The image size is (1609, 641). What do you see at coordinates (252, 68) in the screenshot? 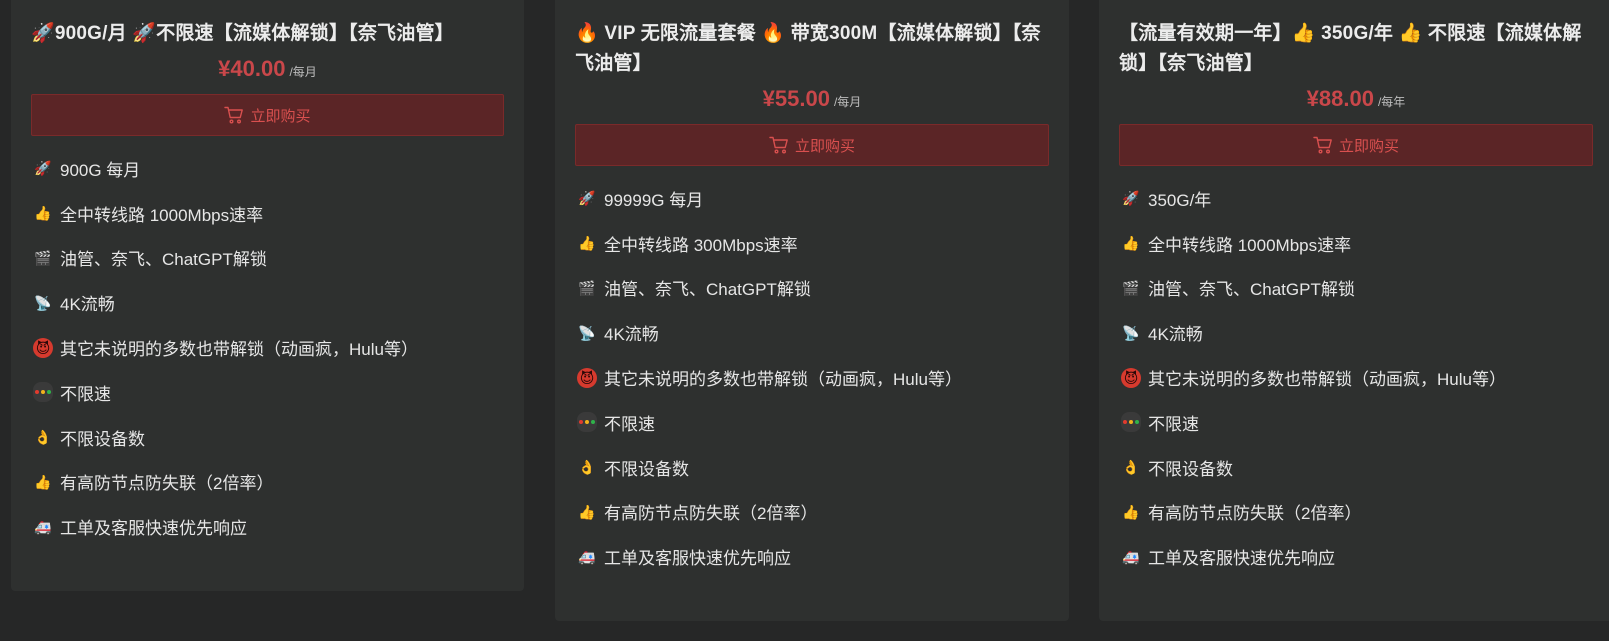
I see `plan-price: ¥40.00` at bounding box center [252, 68].